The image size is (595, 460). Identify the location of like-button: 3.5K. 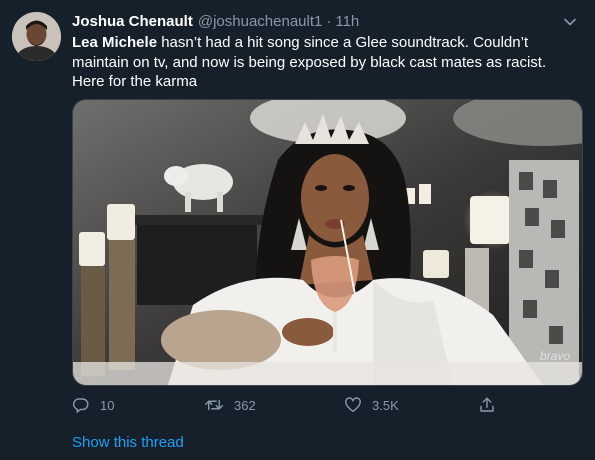
(371, 405).